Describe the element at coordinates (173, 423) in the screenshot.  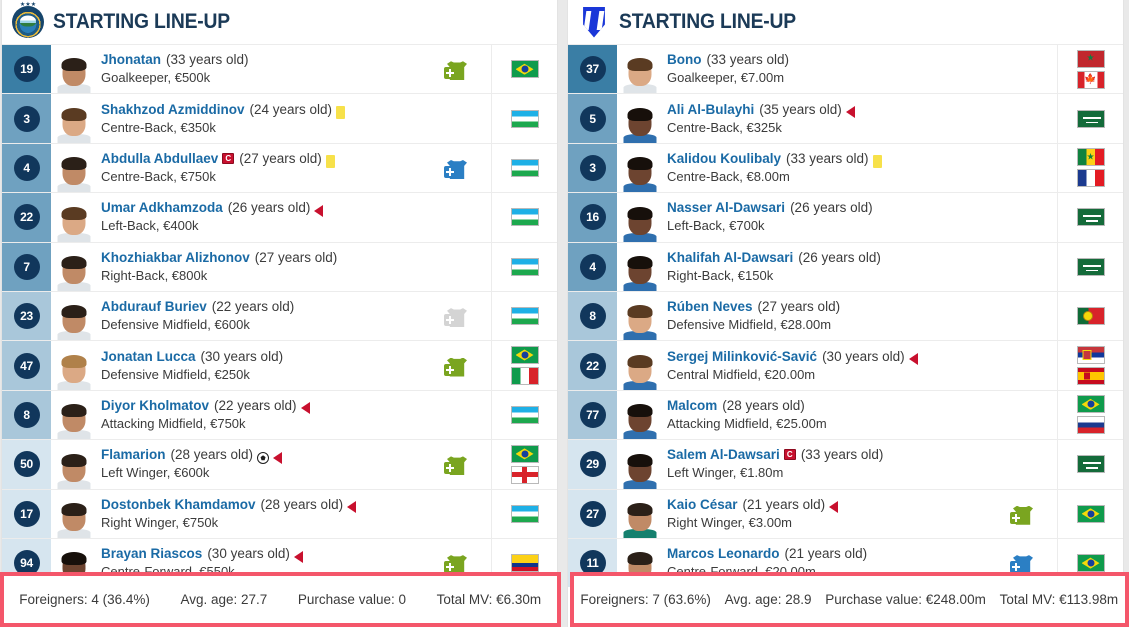
I see `player-position-value: Attacking Midfield, €750k` at that location.